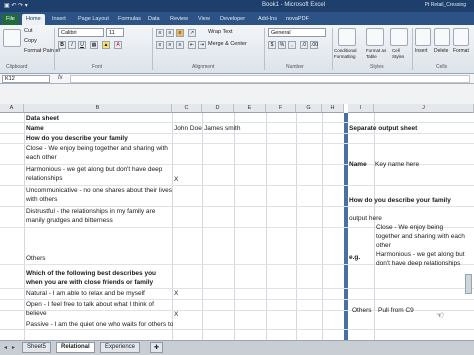 The height and width of the screenshot is (355, 474). Describe the element at coordinates (218, 108) in the screenshot. I see `column-header-d: D` at that location.